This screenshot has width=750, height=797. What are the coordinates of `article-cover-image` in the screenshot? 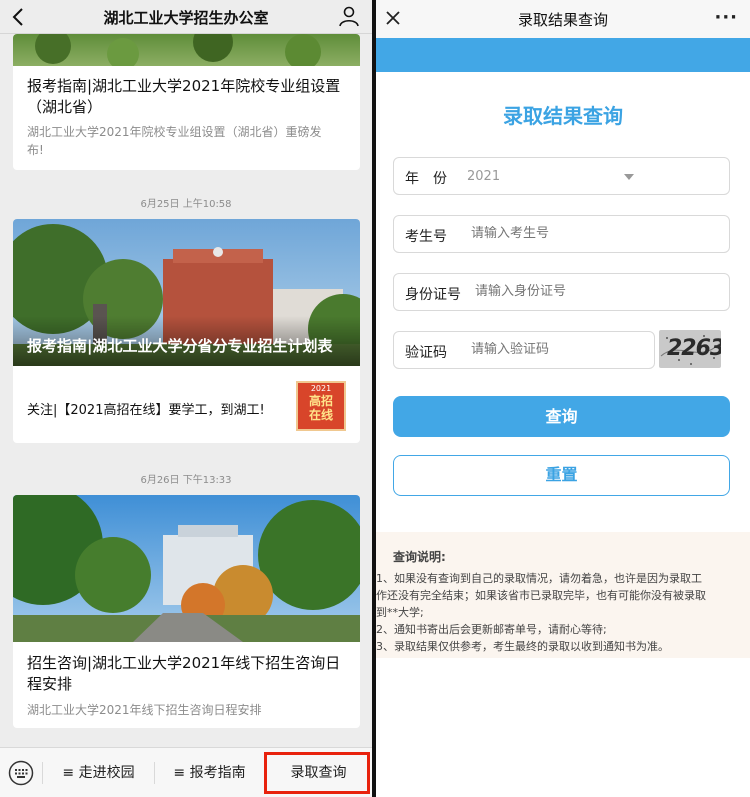 It's located at (186, 50).